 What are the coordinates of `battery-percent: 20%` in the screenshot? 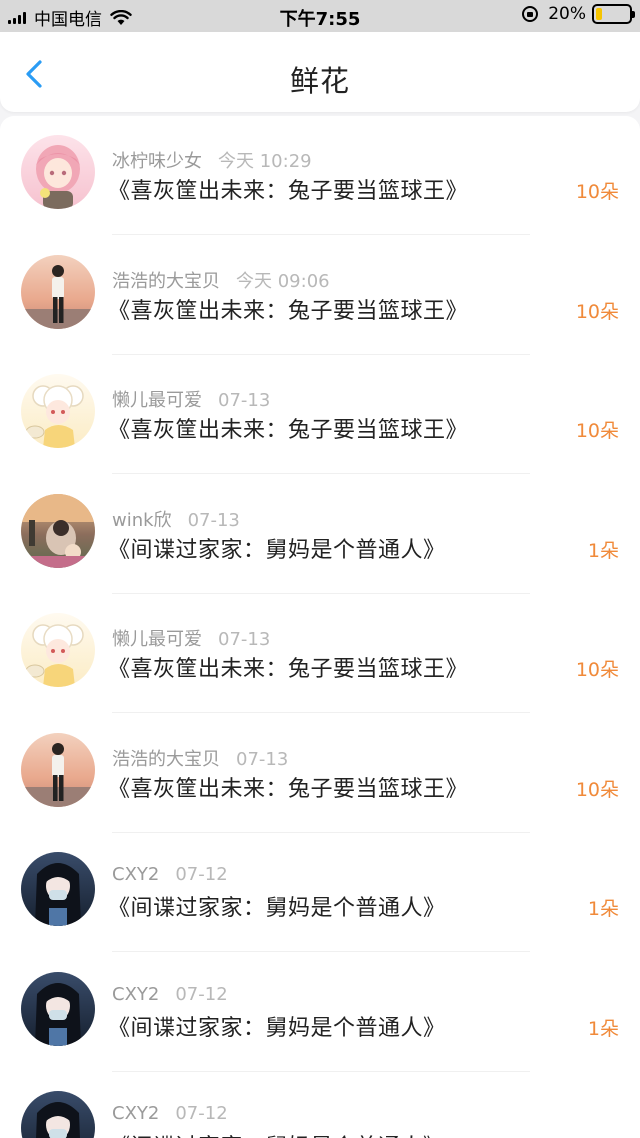 It's located at (567, 14).